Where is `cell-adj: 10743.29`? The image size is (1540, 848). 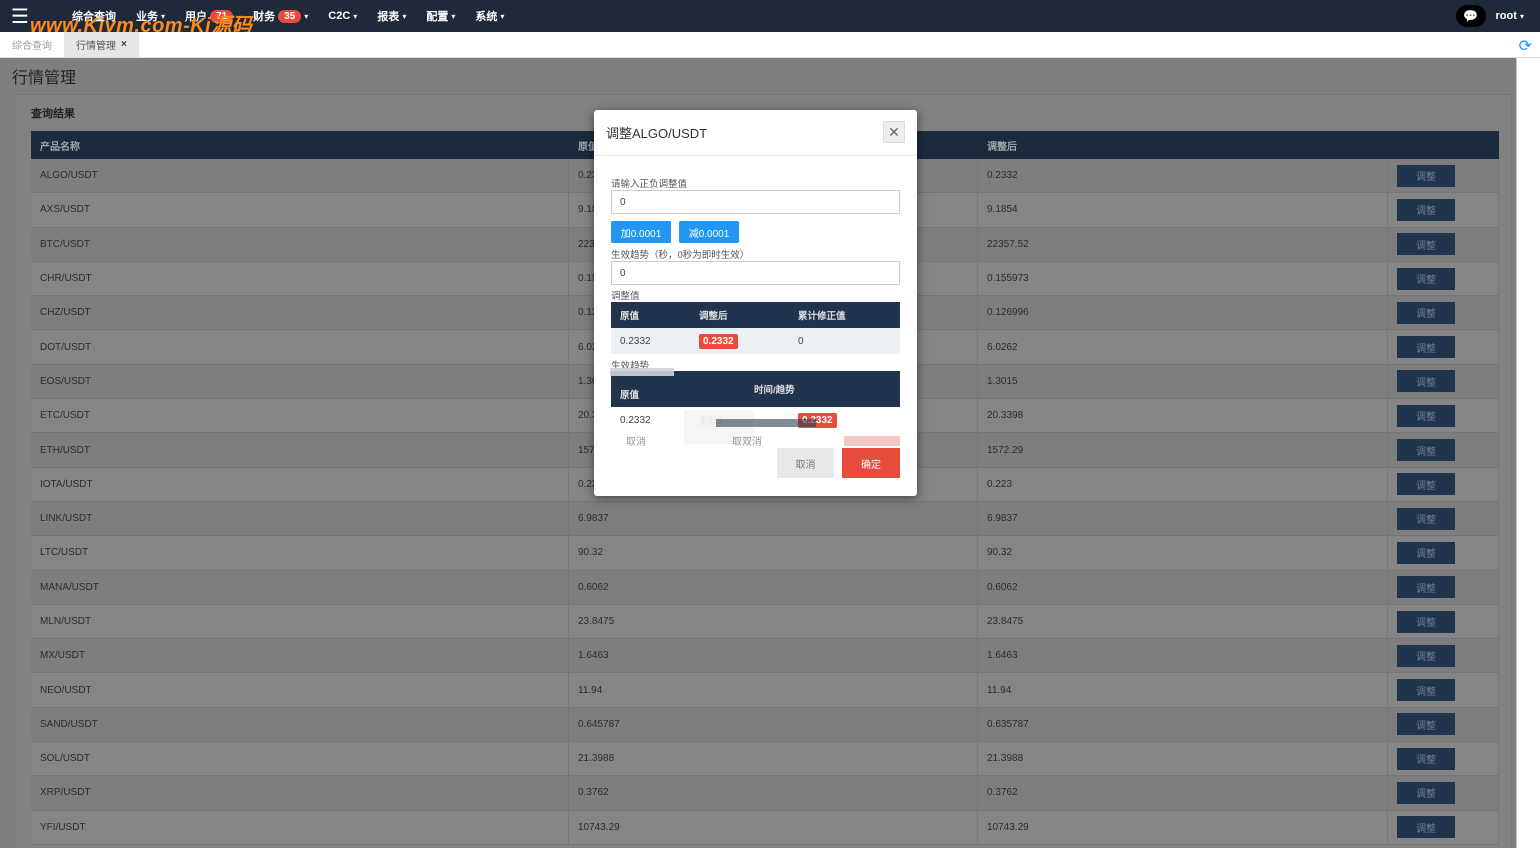
cell-adj: 10743.29 is located at coordinates (1183, 827).